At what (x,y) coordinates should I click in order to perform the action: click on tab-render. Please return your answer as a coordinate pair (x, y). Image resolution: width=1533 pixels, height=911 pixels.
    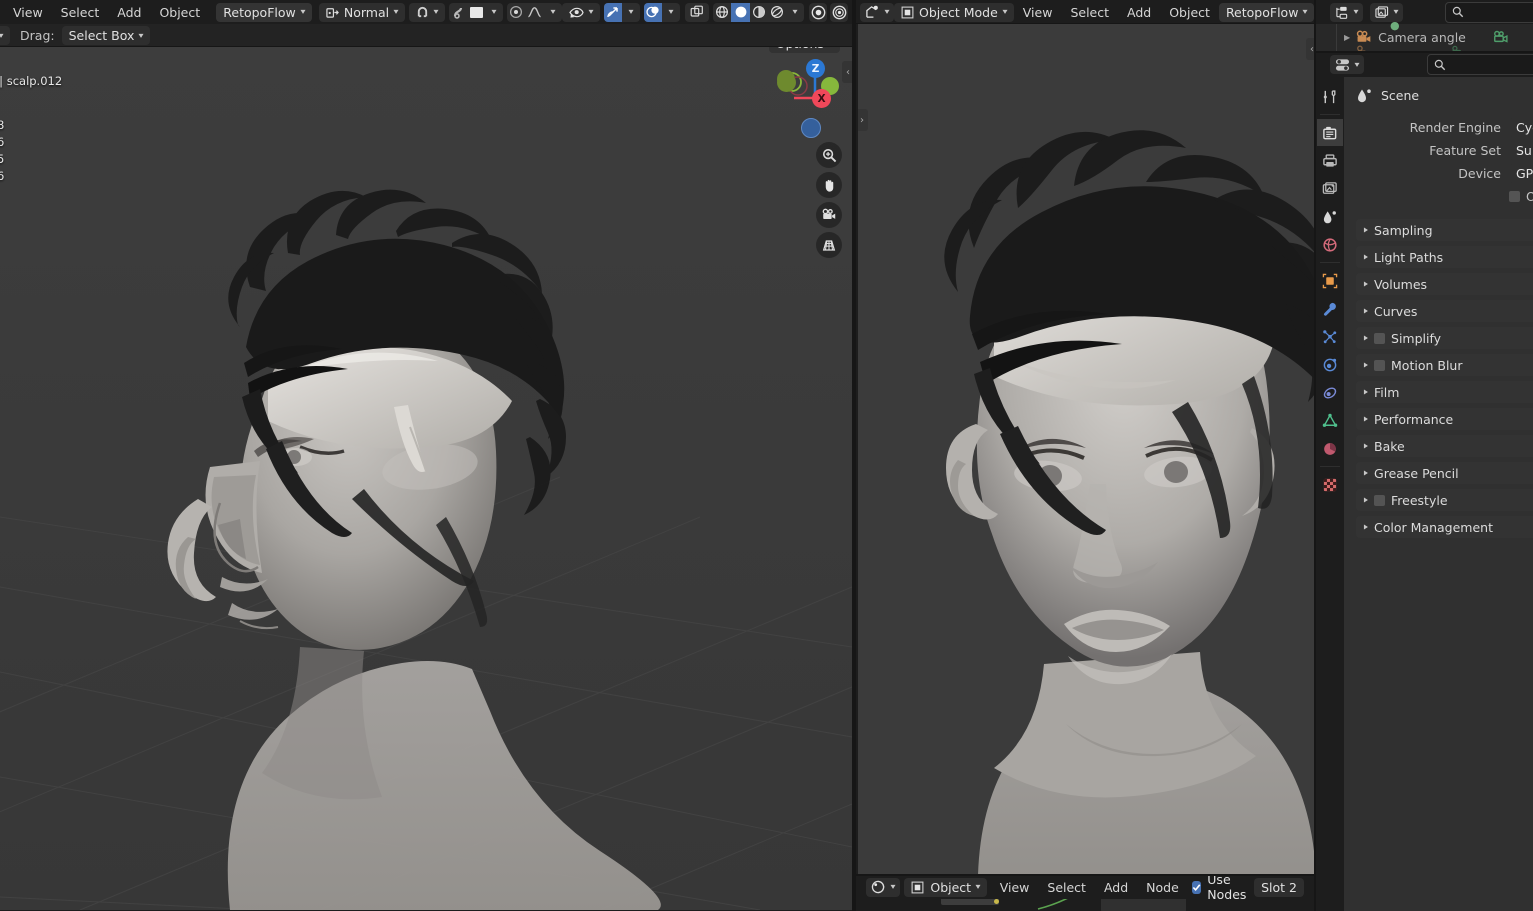
    Looking at the image, I should click on (1330, 132).